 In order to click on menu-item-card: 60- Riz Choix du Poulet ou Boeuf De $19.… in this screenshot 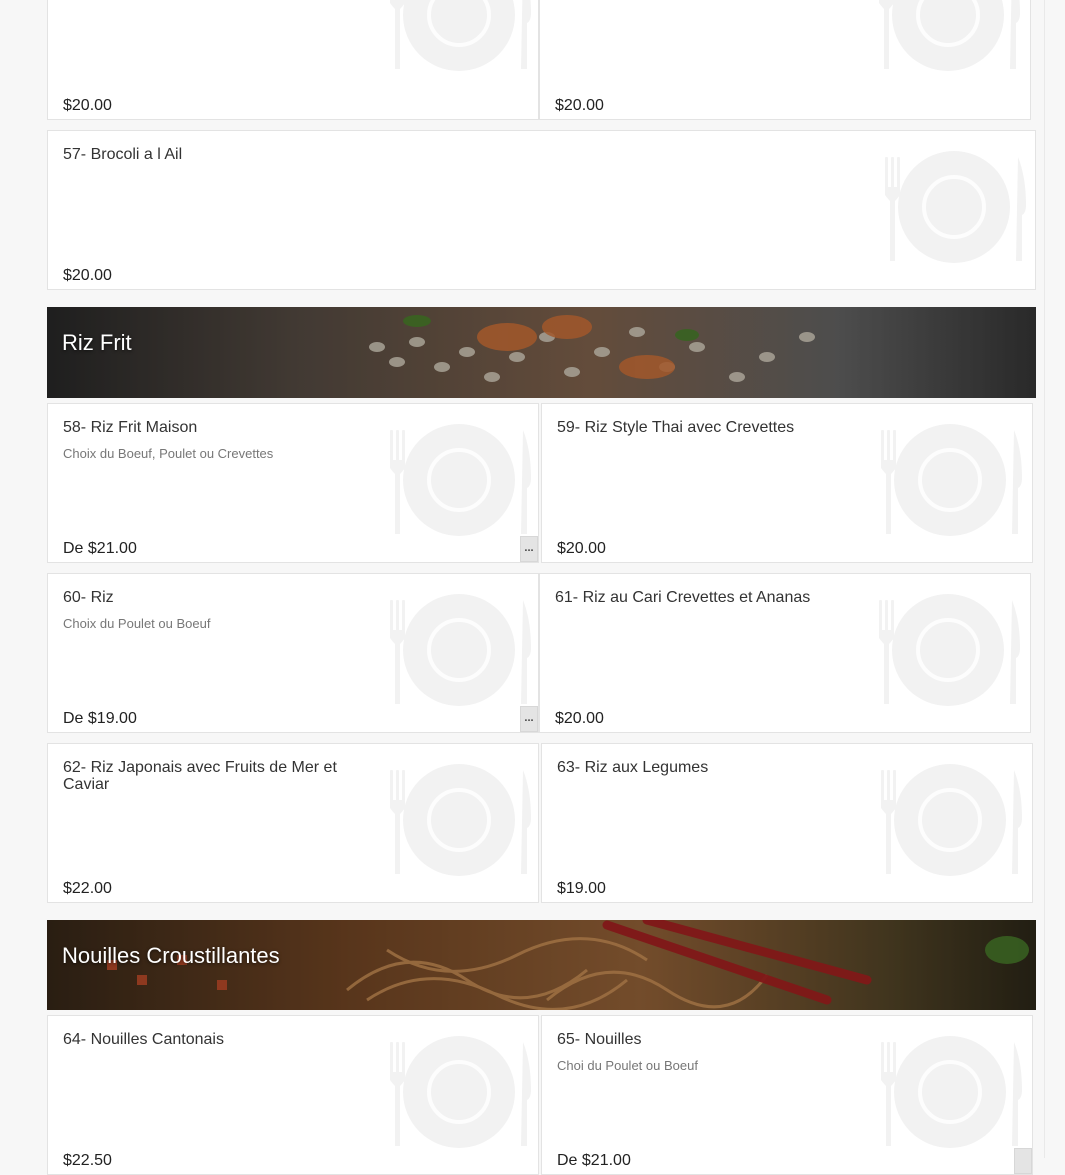, I will do `click(293, 653)`.